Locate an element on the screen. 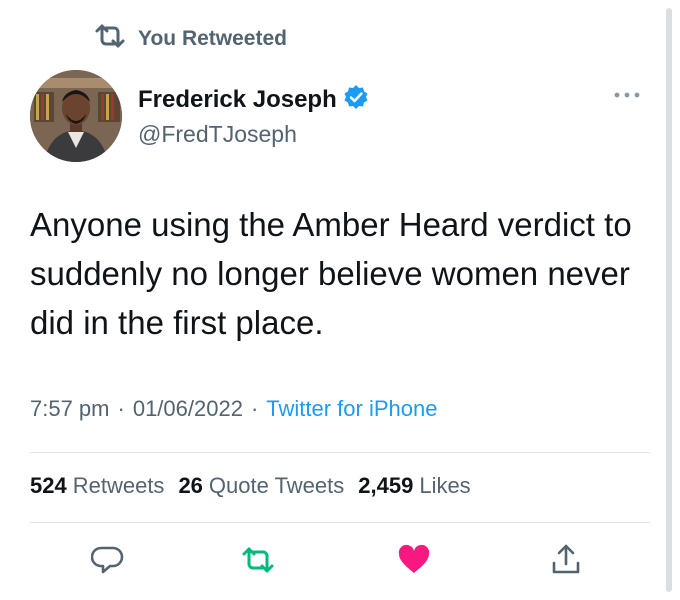  heart-icon is located at coordinates (414, 562).